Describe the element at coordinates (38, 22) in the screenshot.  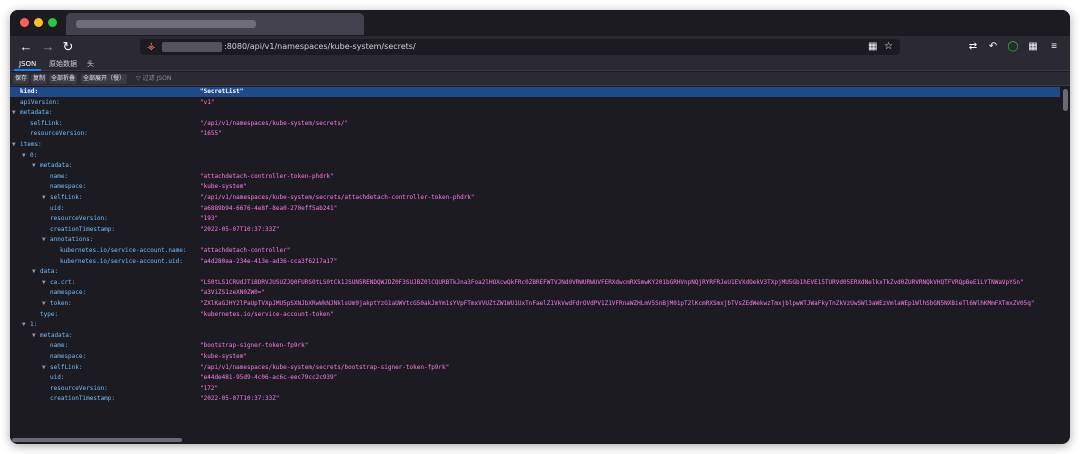
I see `minimize-window-button` at that location.